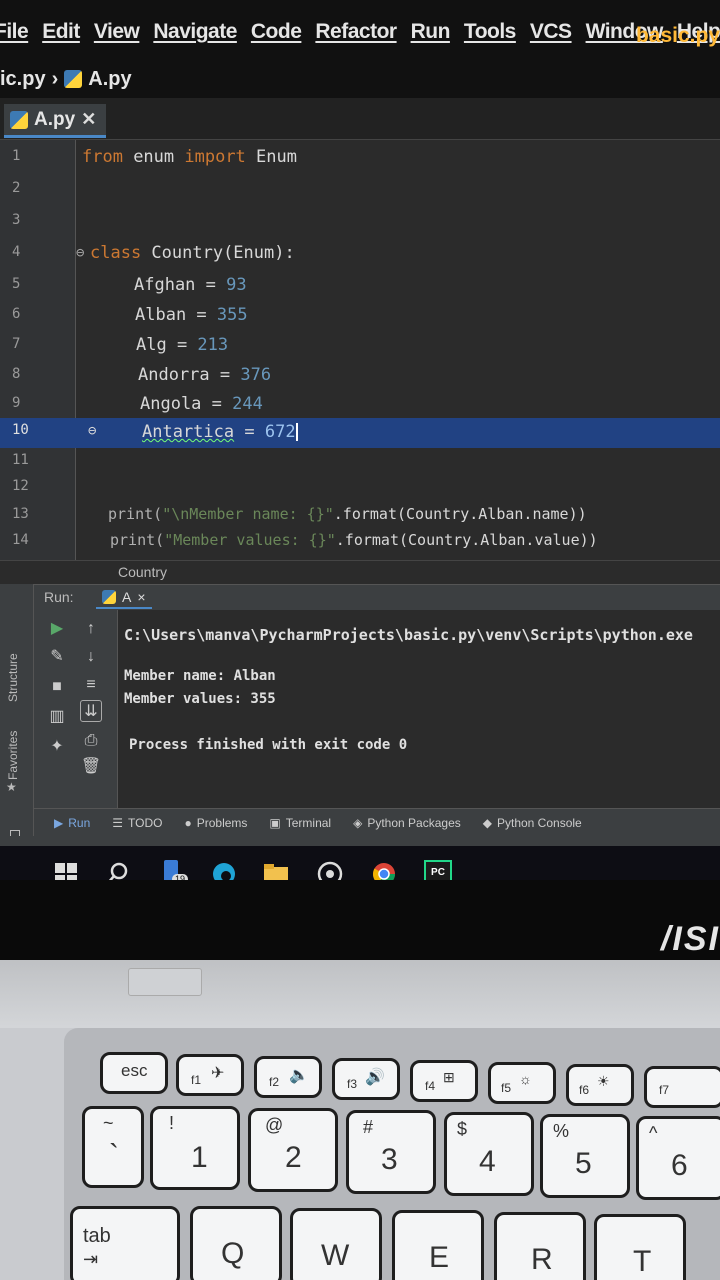  What do you see at coordinates (522, 1083) in the screenshot?
I see `key-f5: f5 ☼` at bounding box center [522, 1083].